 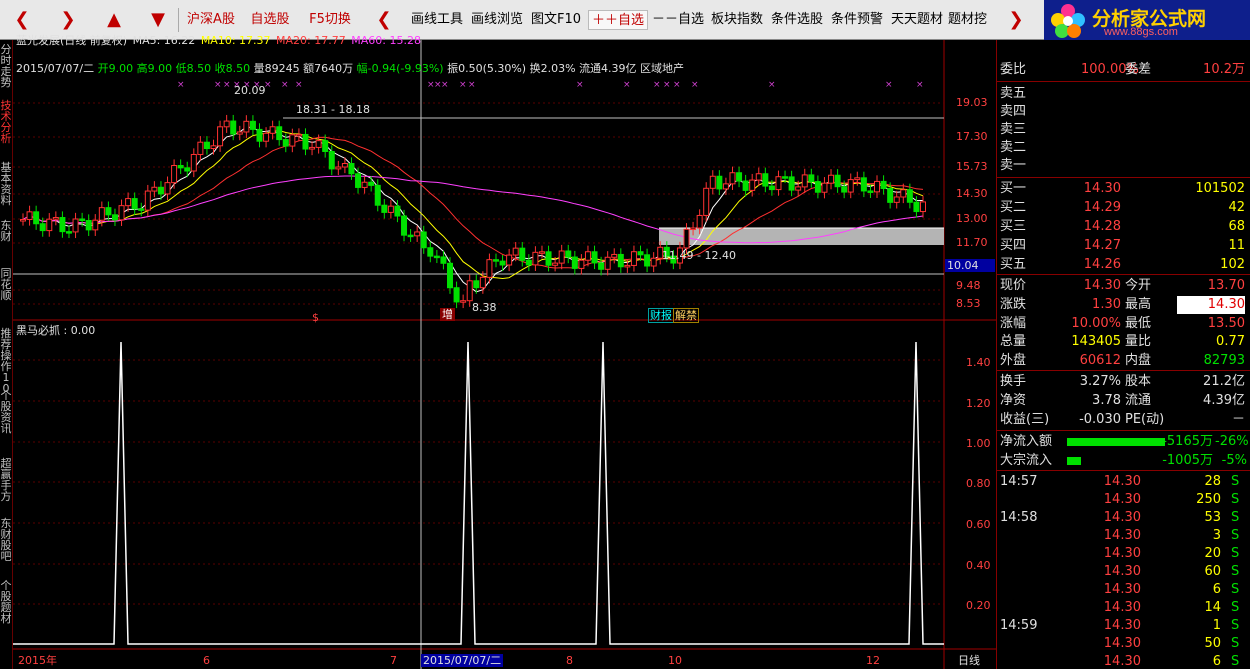 What do you see at coordinates (158, 20) in the screenshot?
I see `down-arrow-icon: ▼` at bounding box center [158, 20].